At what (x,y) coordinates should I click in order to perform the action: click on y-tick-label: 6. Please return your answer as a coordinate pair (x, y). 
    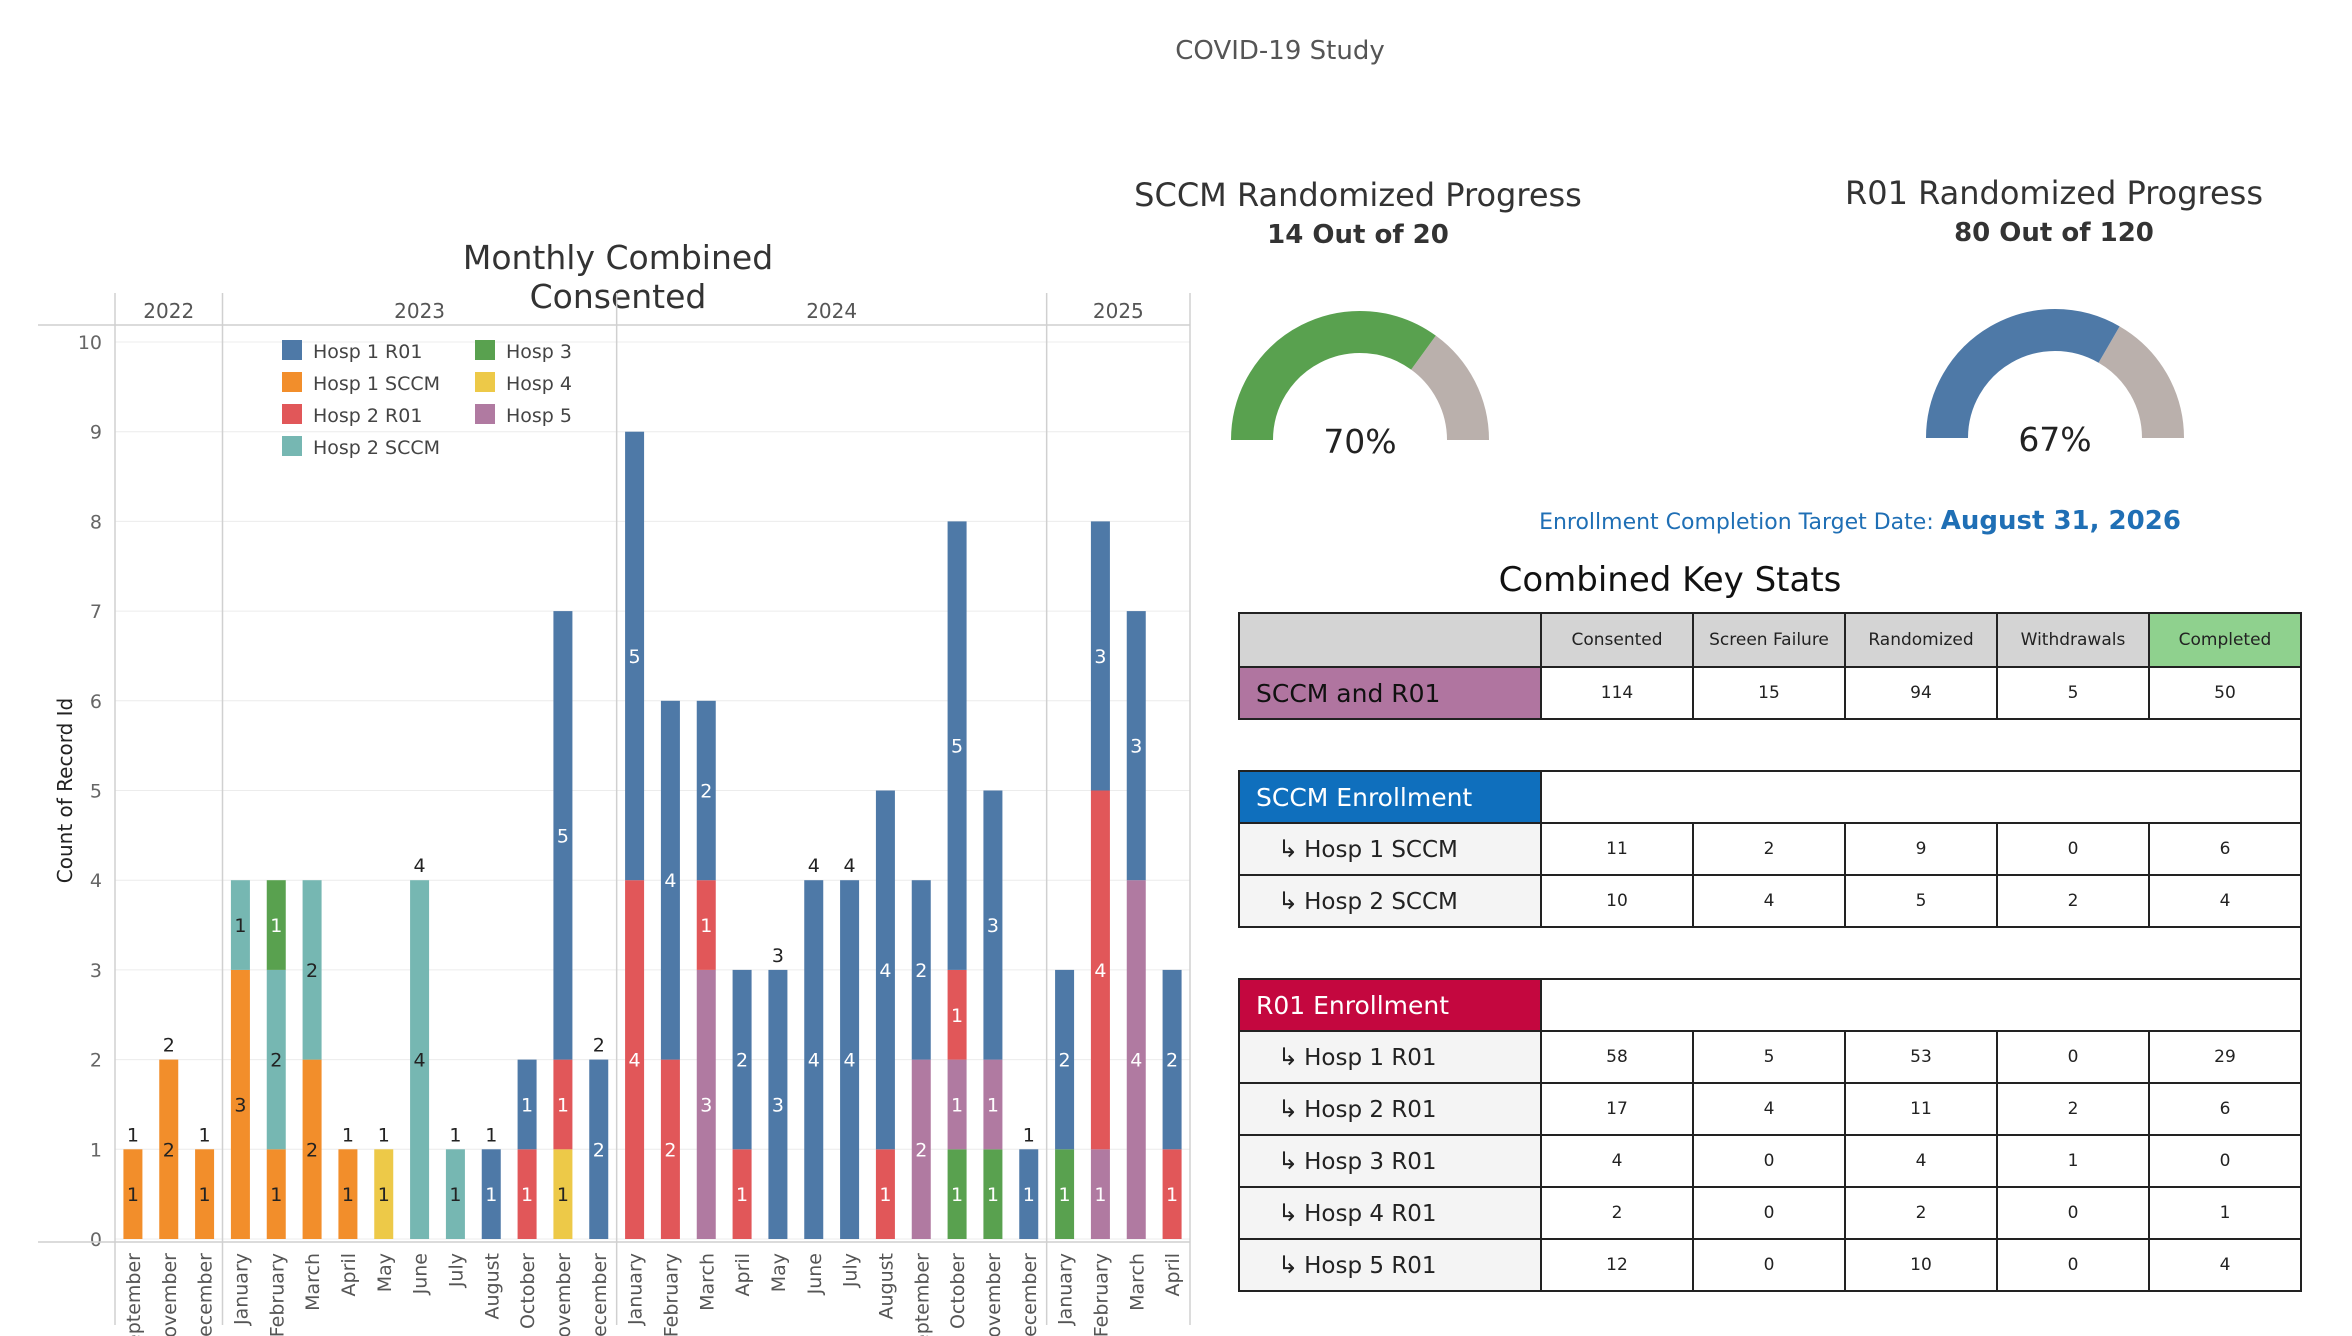
    Looking at the image, I should click on (96, 702).